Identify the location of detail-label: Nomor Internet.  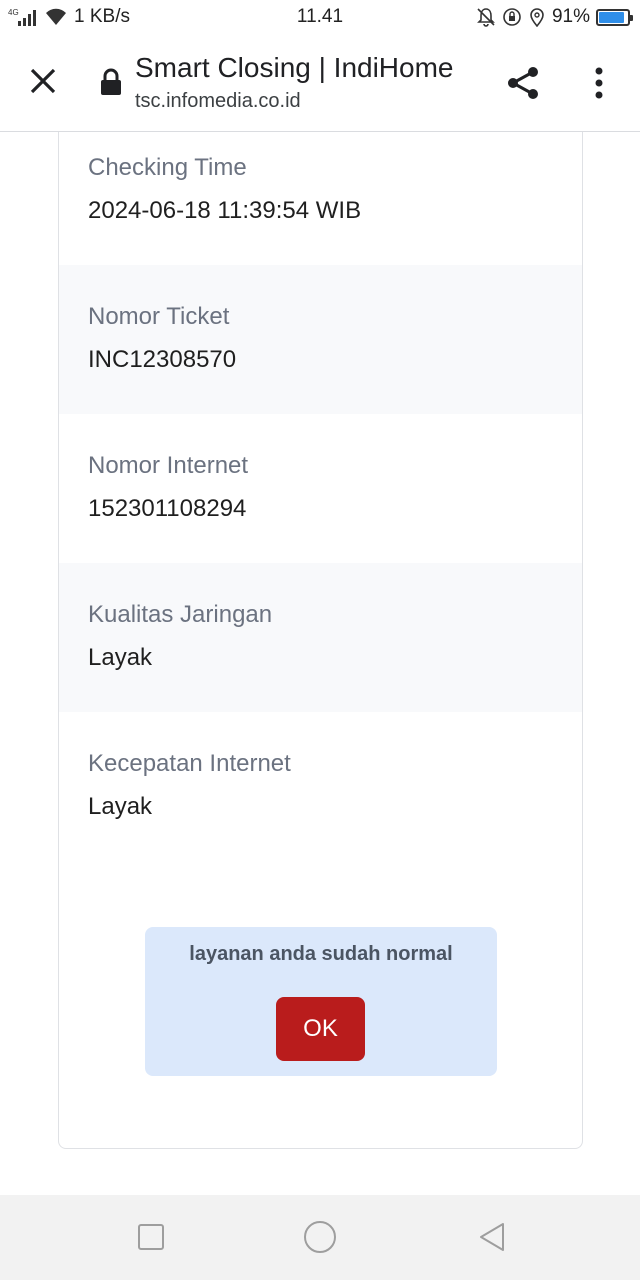
(168, 465).